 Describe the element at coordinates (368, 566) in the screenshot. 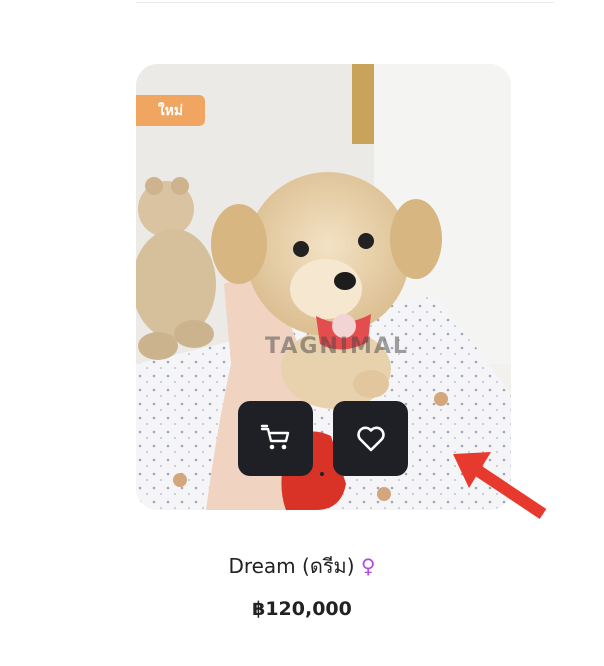

I see `female-gender-icon: ♀` at that location.